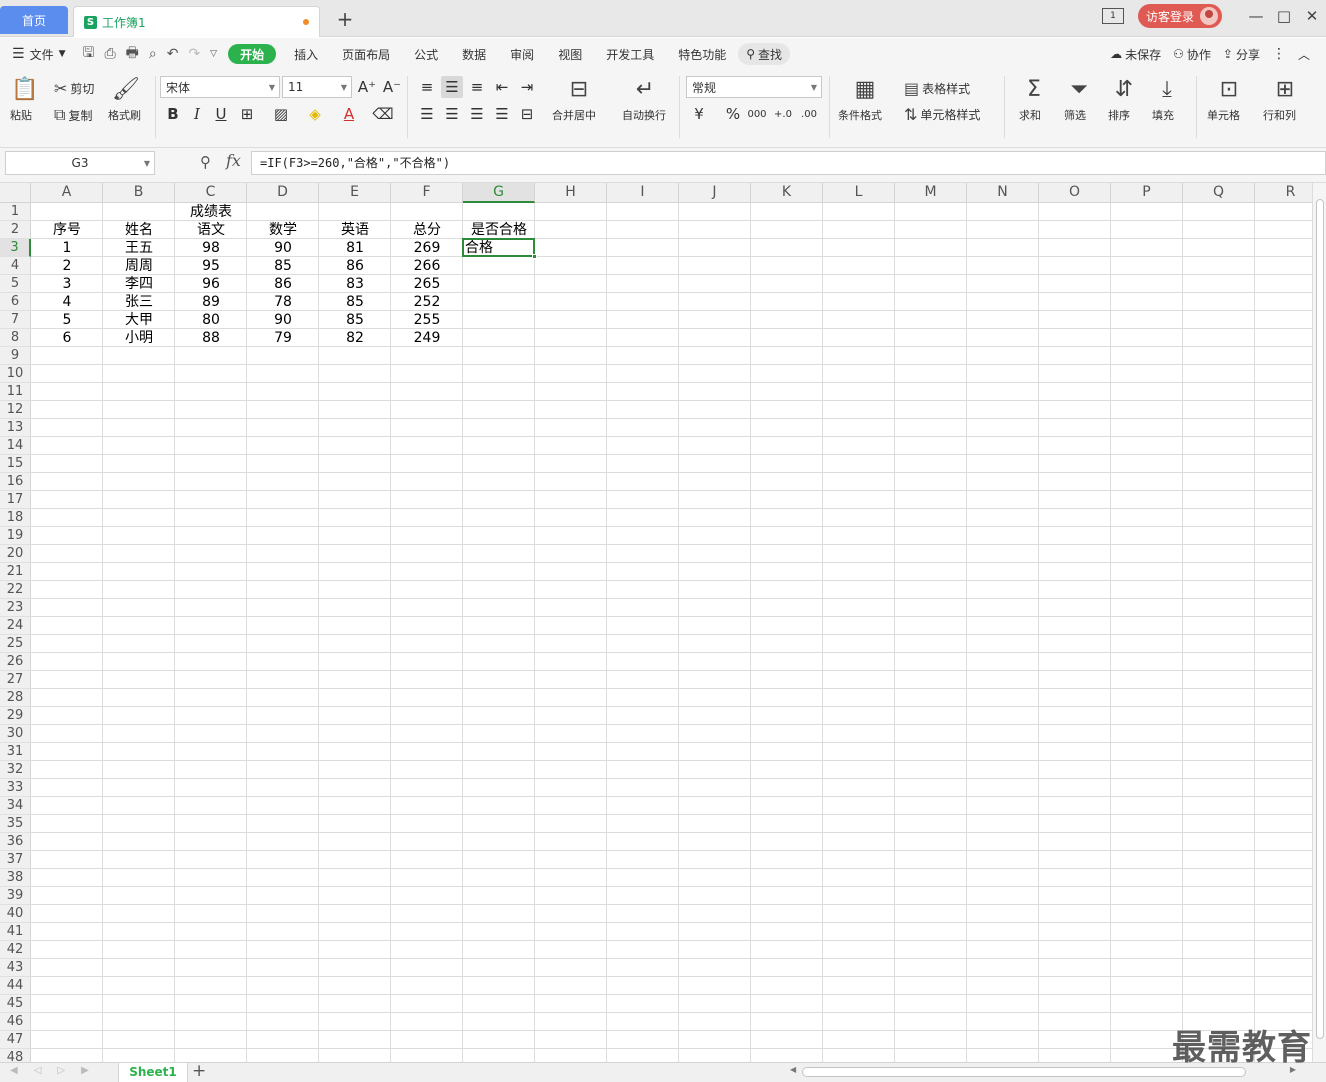 The image size is (1326, 1082). Describe the element at coordinates (15, 248) in the screenshot. I see `row-header-3: 3` at that location.